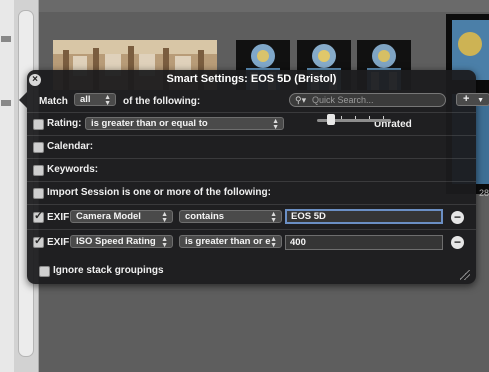 The width and height of the screenshot is (489, 372). I want to click on browser-top-bar, so click(264, 6).